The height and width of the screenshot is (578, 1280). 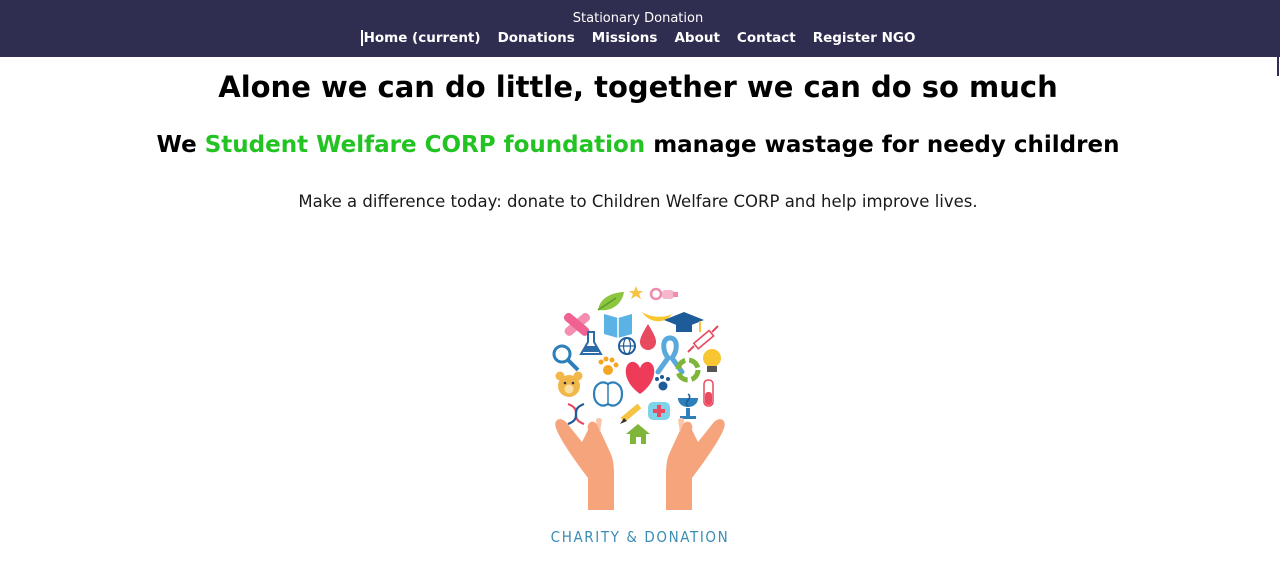 I want to click on lightbulb-icon, so click(x=712, y=360).